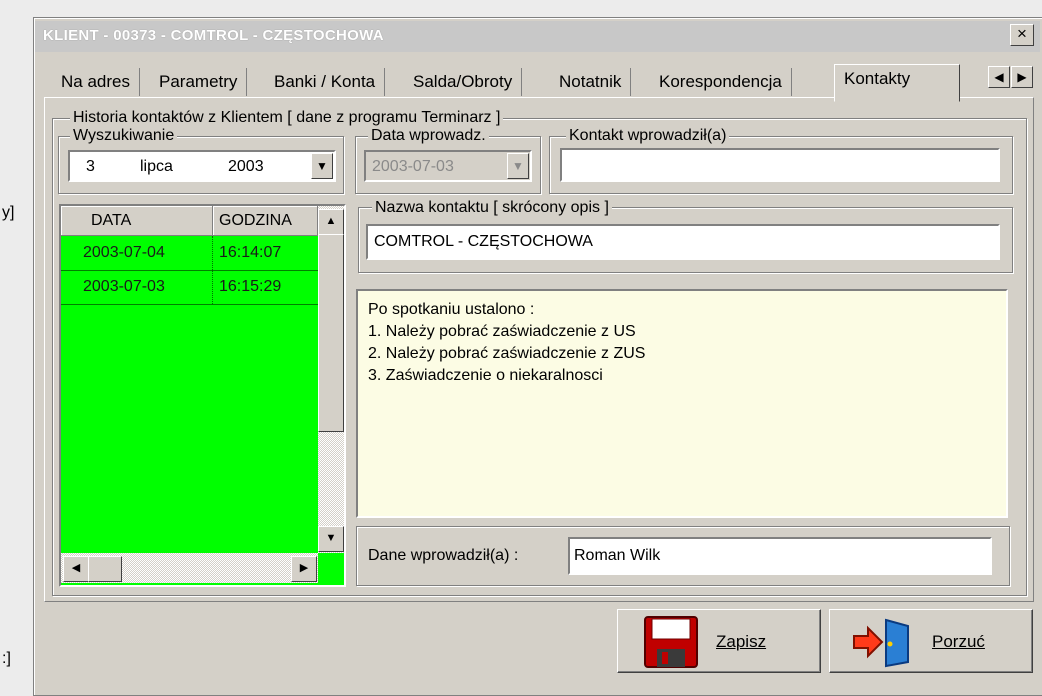  I want to click on search-day: 3, so click(90, 166).